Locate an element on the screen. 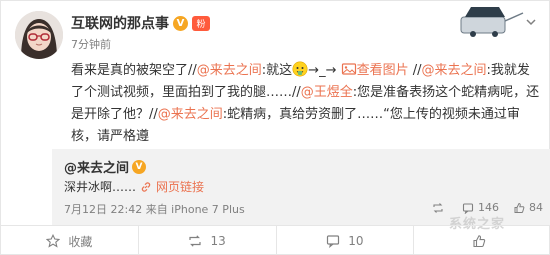 This screenshot has width=550, height=255. repost-time: 7月12日 22:42 来自 iPhone 7 Plus is located at coordinates (154, 209).